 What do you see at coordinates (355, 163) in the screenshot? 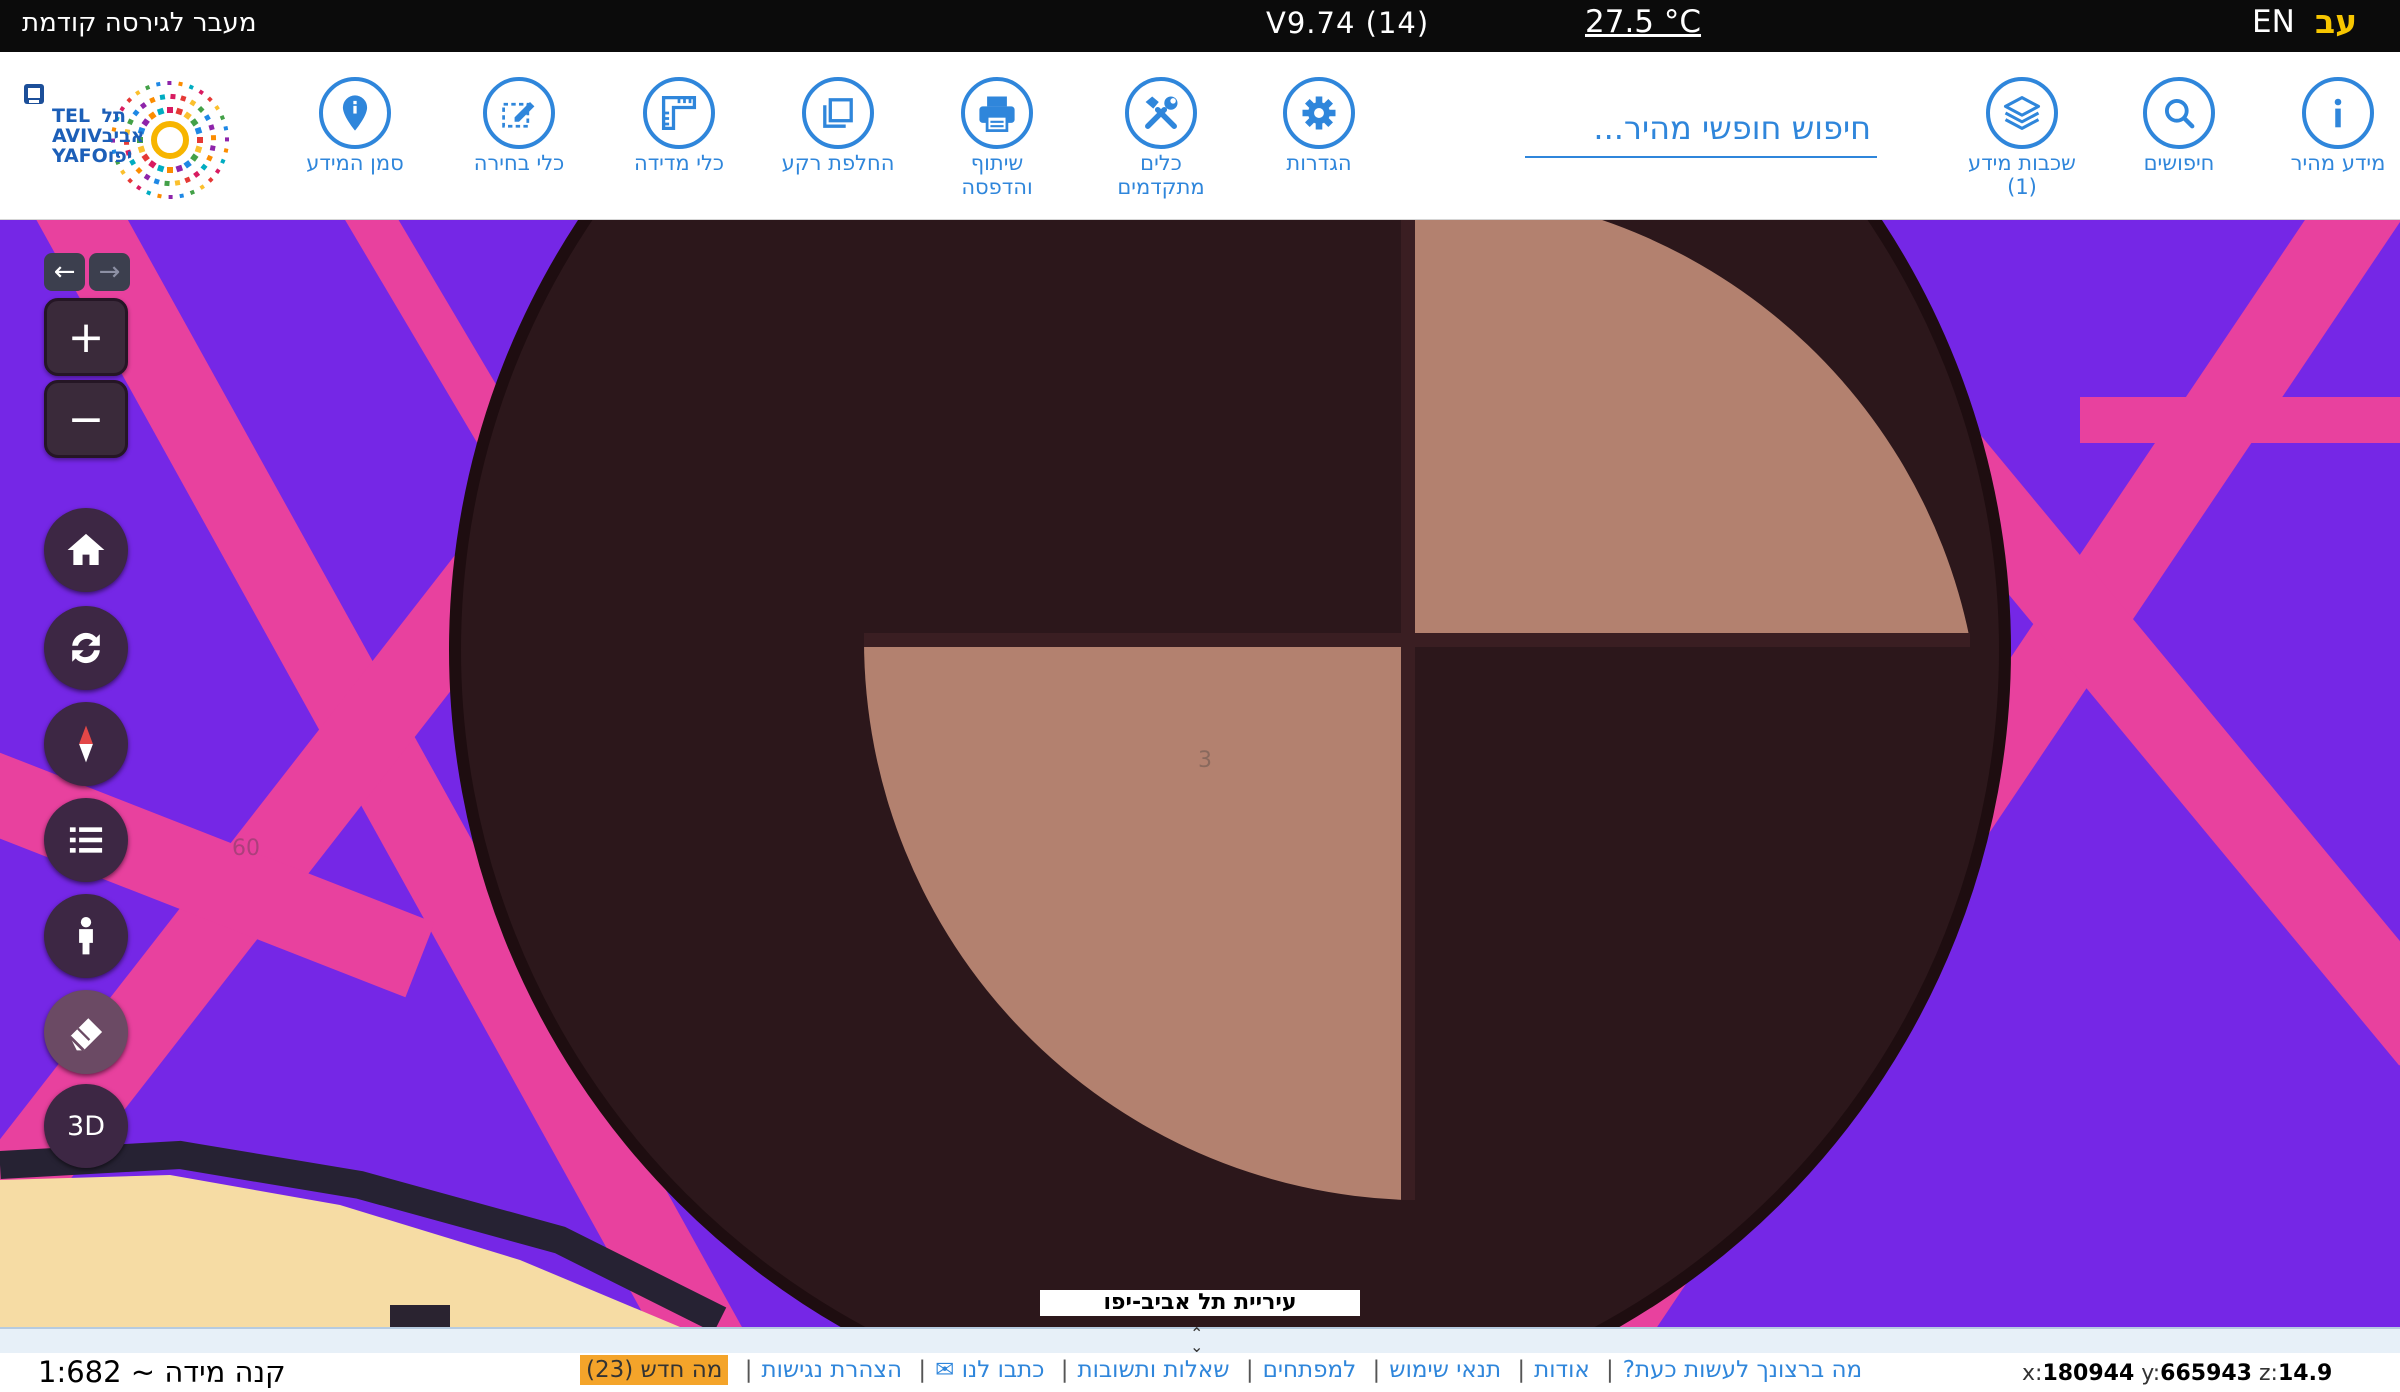
I see `info-marker-label: סמן המידע` at bounding box center [355, 163].